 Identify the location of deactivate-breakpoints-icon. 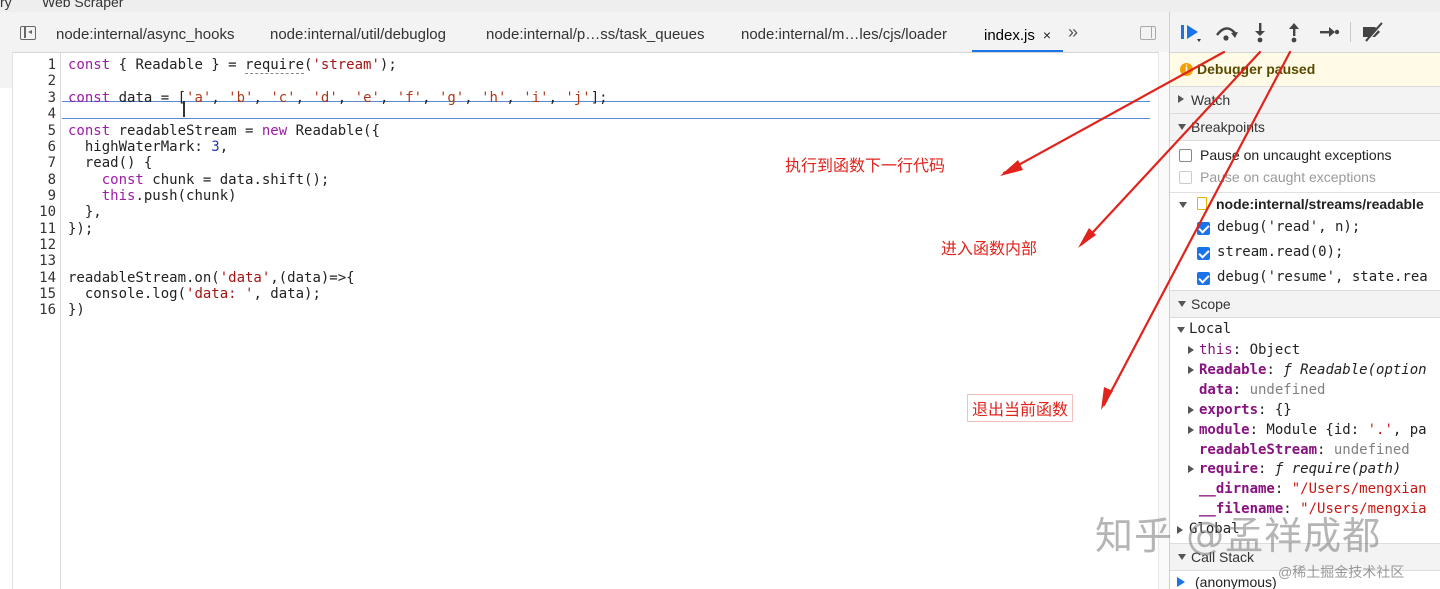
(1373, 32).